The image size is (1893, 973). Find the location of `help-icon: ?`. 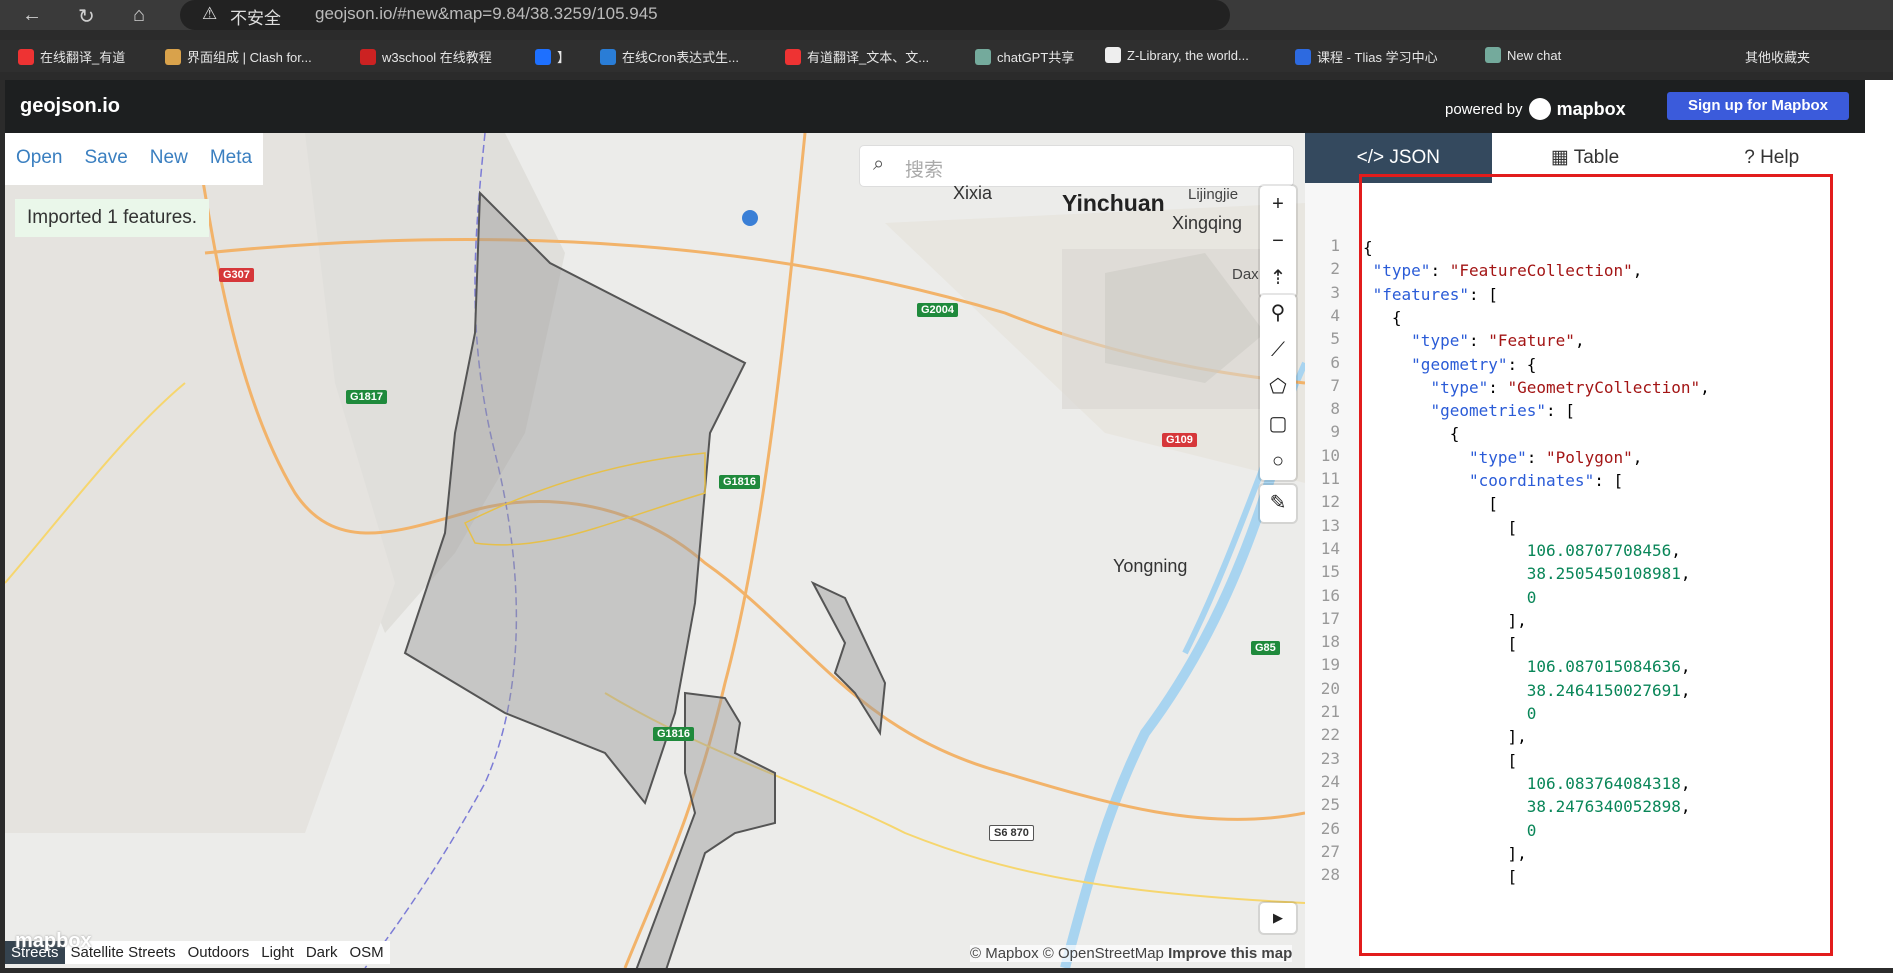

help-icon: ? is located at coordinates (1752, 157).